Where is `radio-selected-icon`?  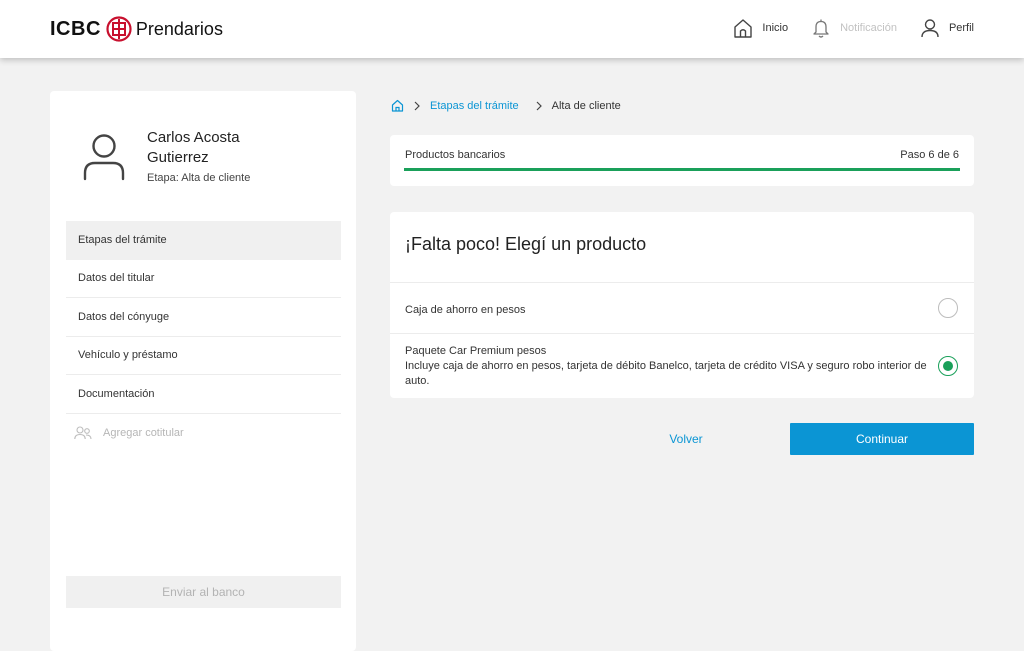 radio-selected-icon is located at coordinates (948, 366).